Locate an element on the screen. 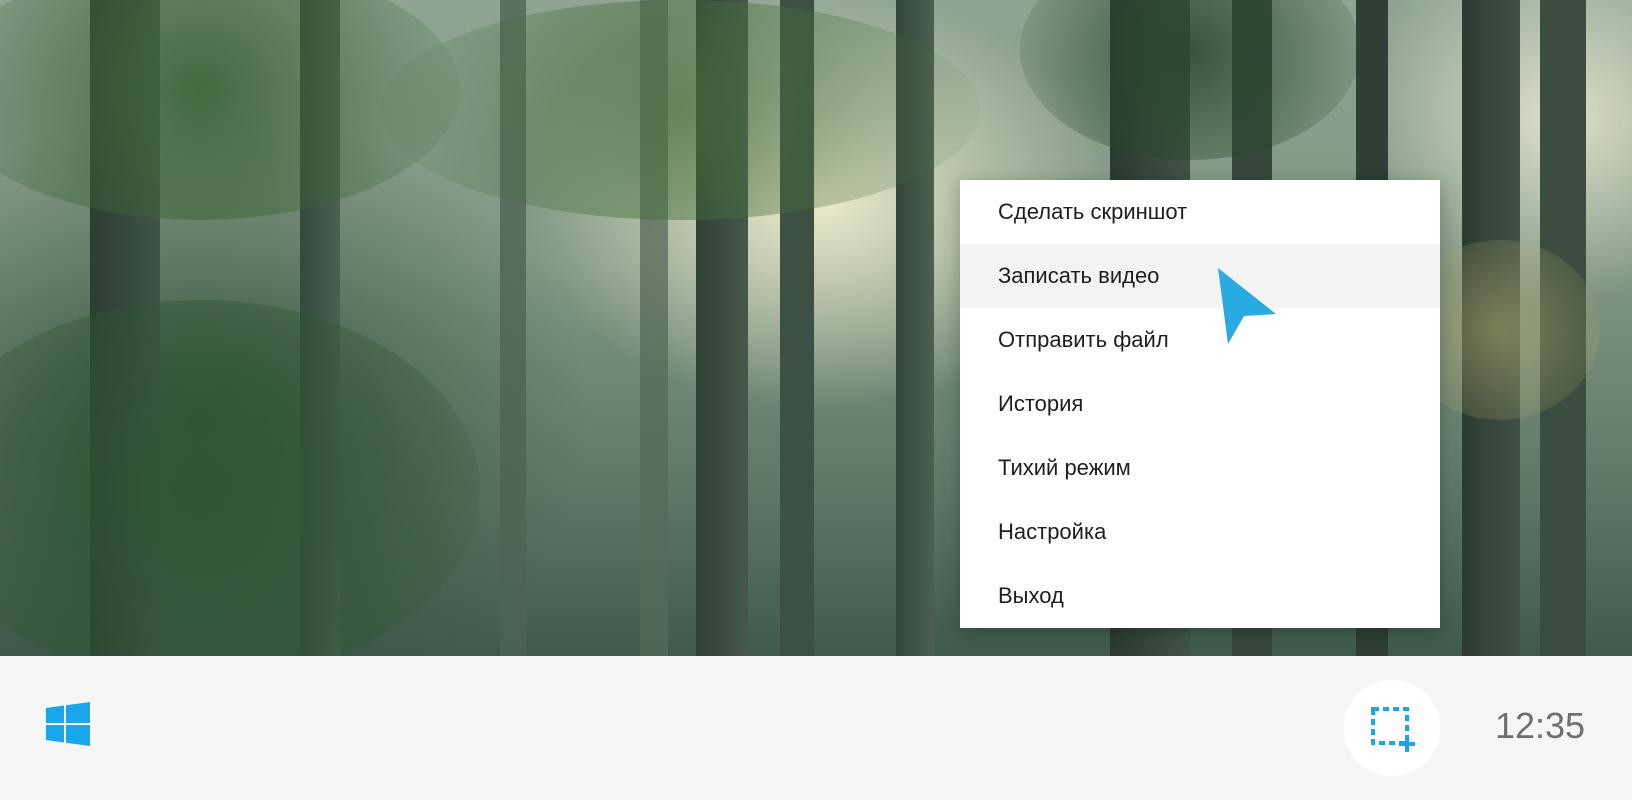 This screenshot has width=1632, height=800. screenshot-app-tray-button is located at coordinates (1392, 728).